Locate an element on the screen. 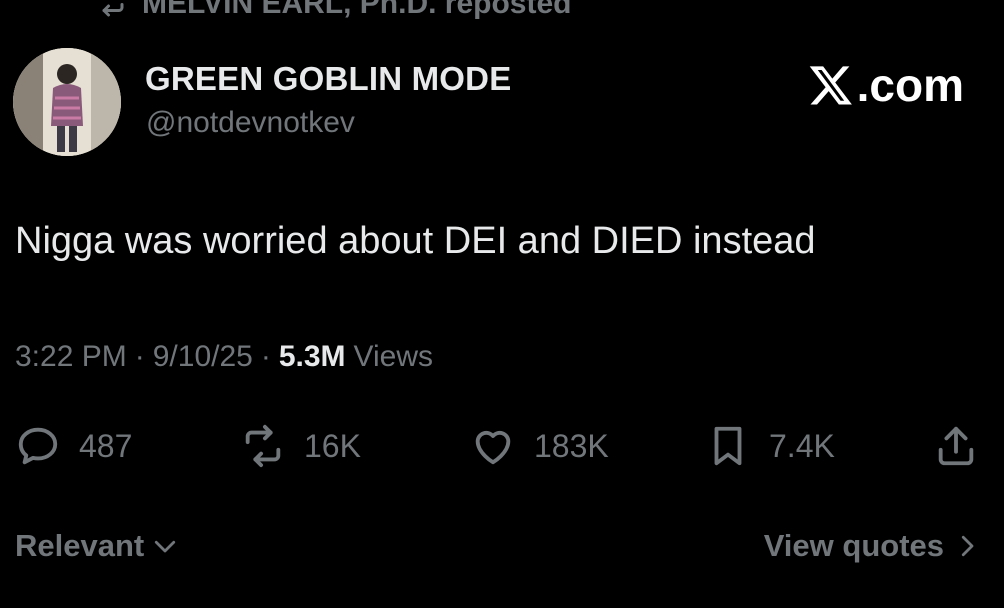  repost-count: 16K is located at coordinates (332, 445).